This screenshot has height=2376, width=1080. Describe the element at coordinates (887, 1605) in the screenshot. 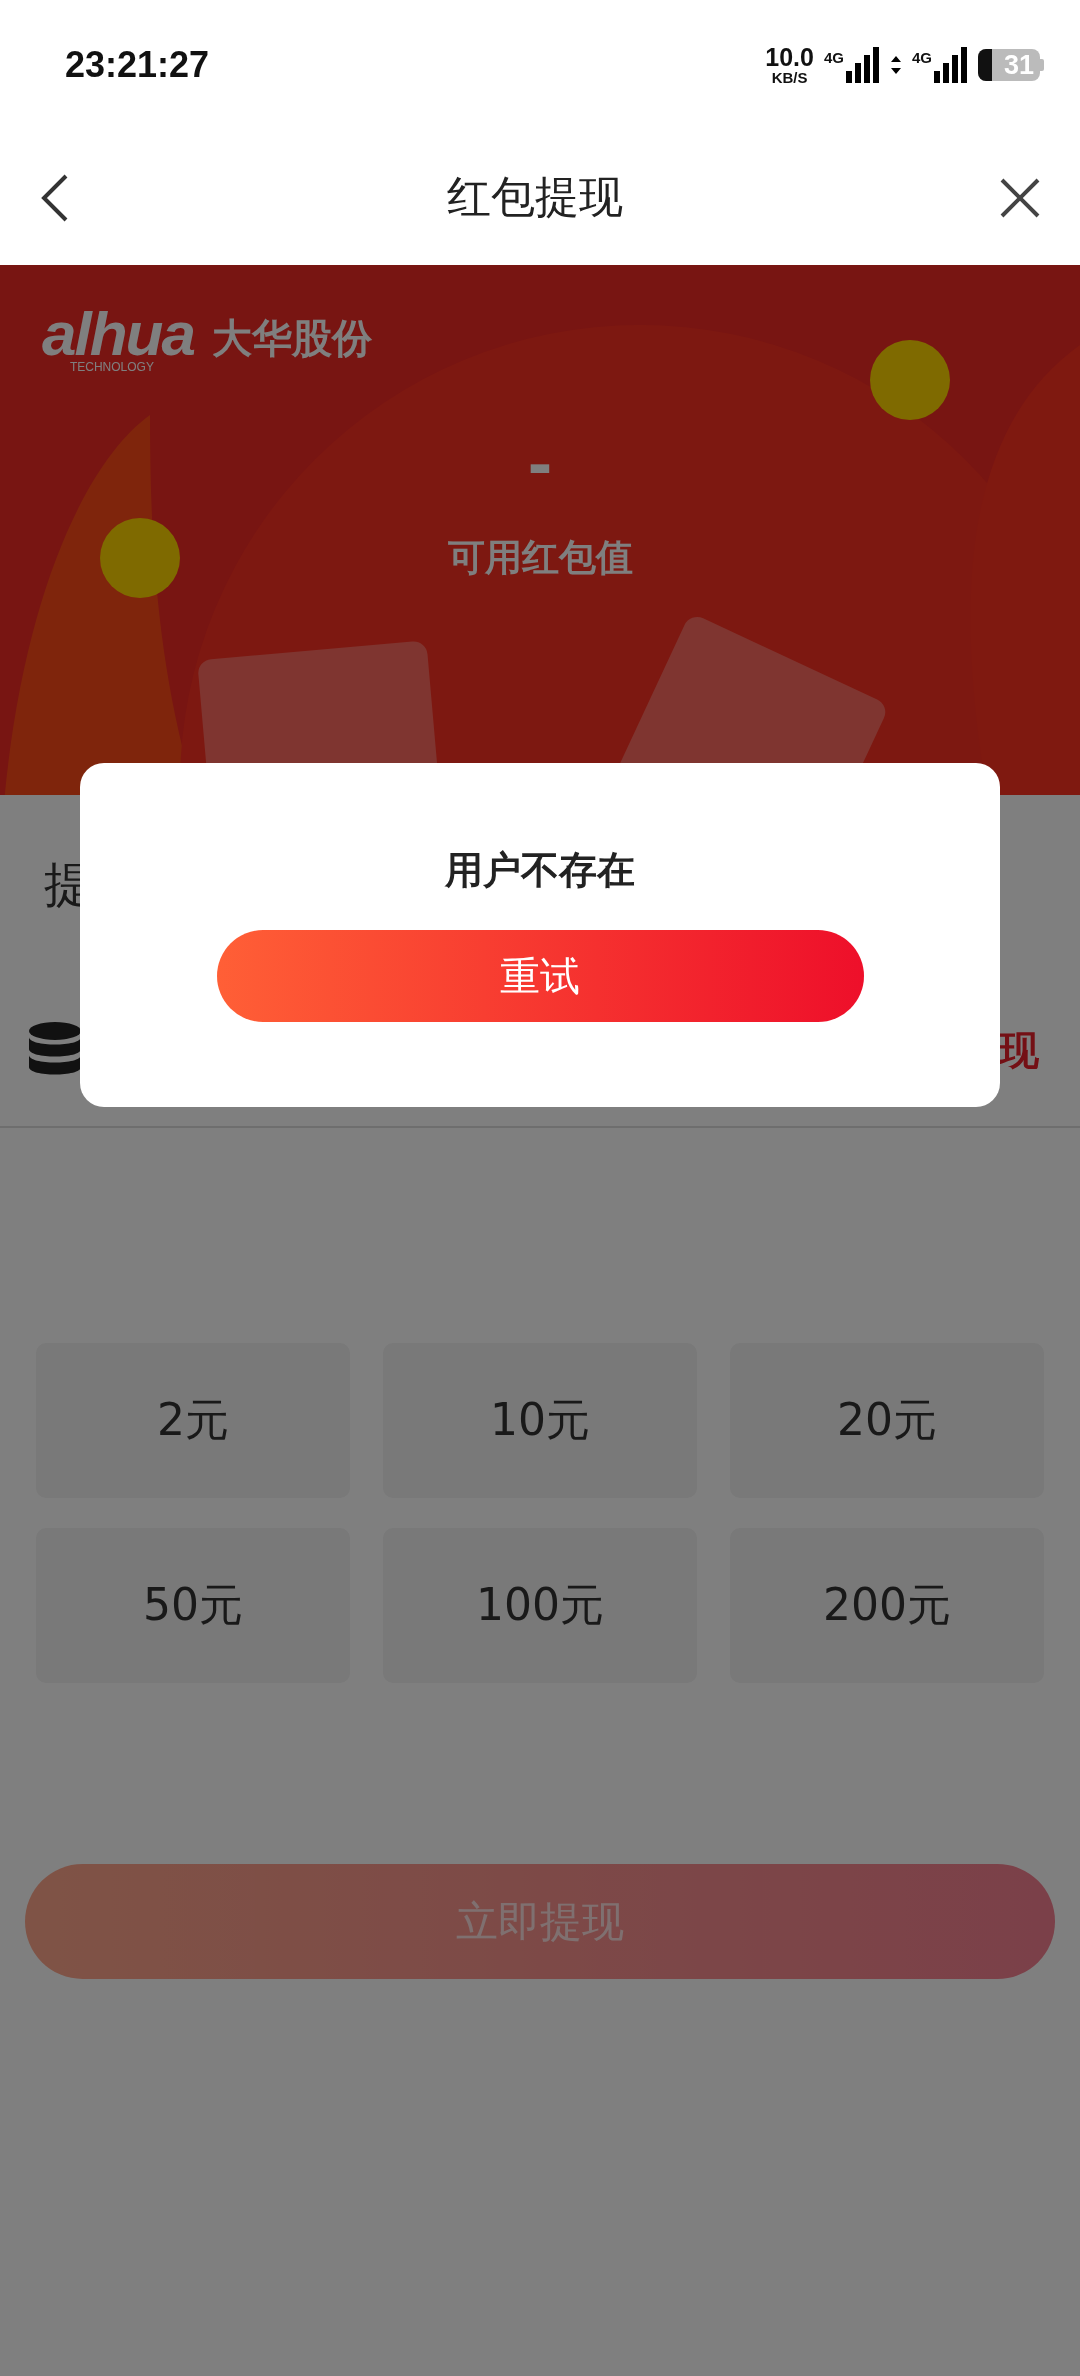

I see `amount-option: 200元` at that location.